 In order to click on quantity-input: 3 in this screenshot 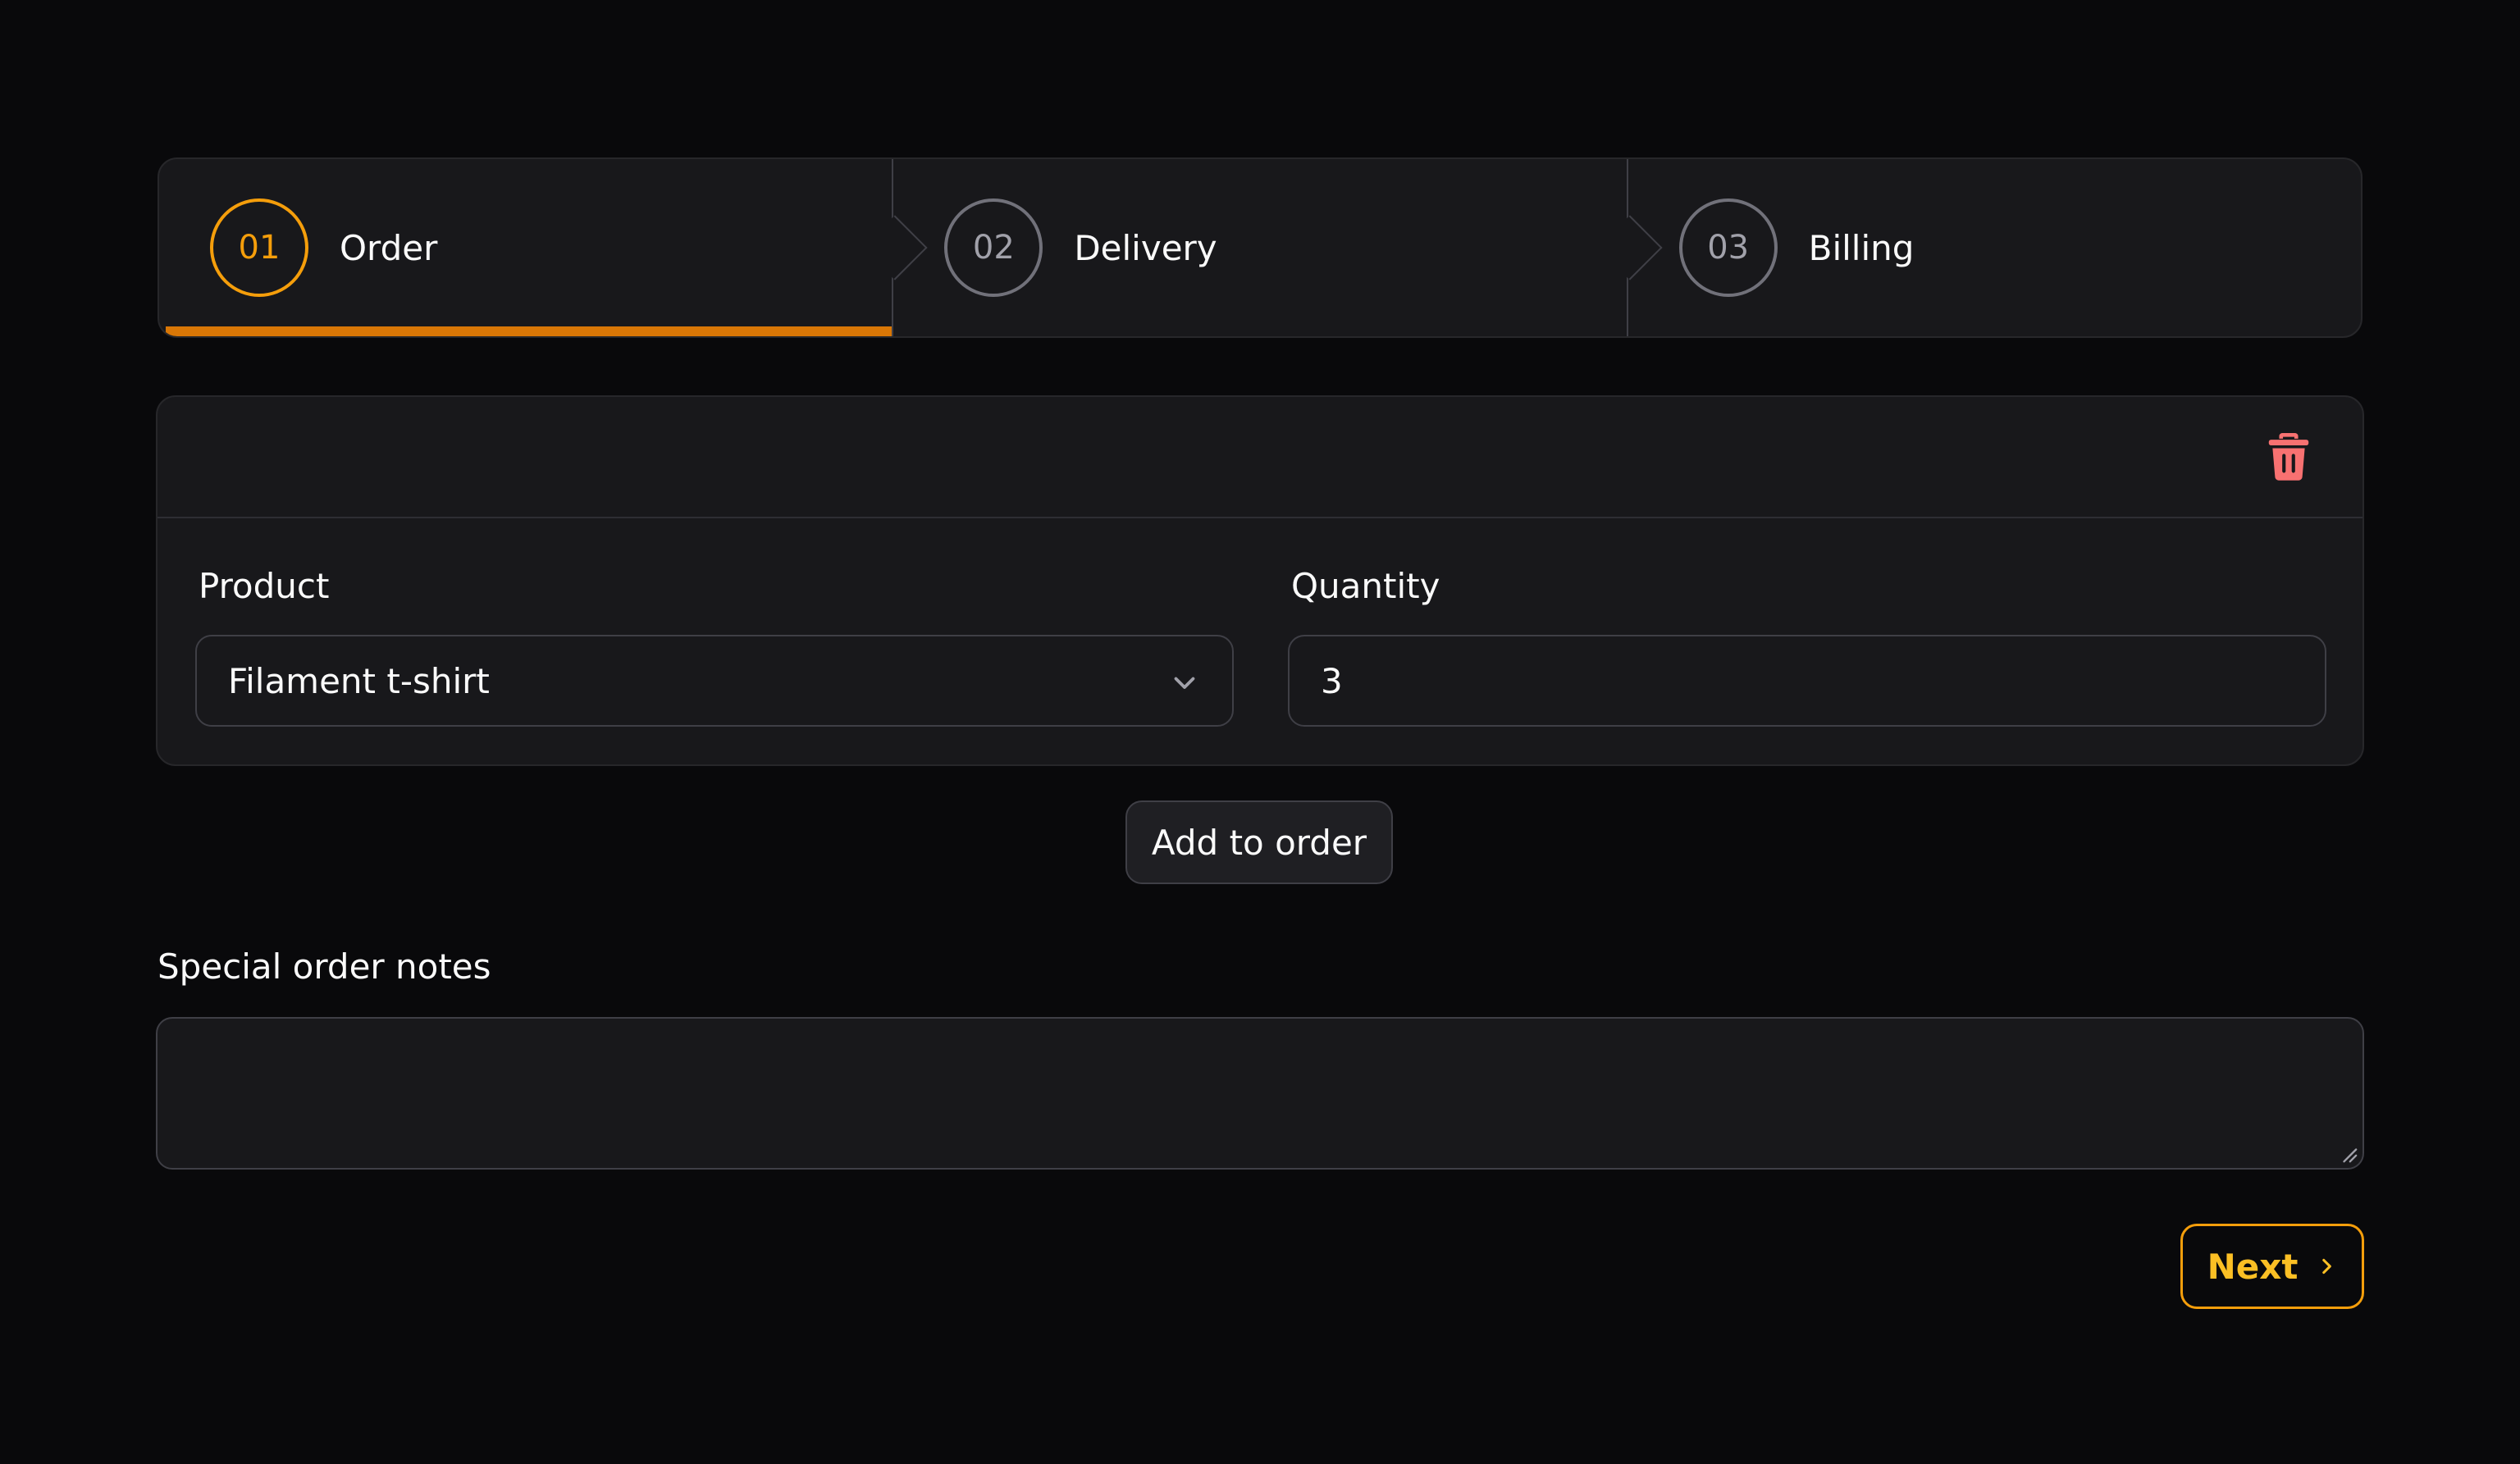, I will do `click(1807, 681)`.